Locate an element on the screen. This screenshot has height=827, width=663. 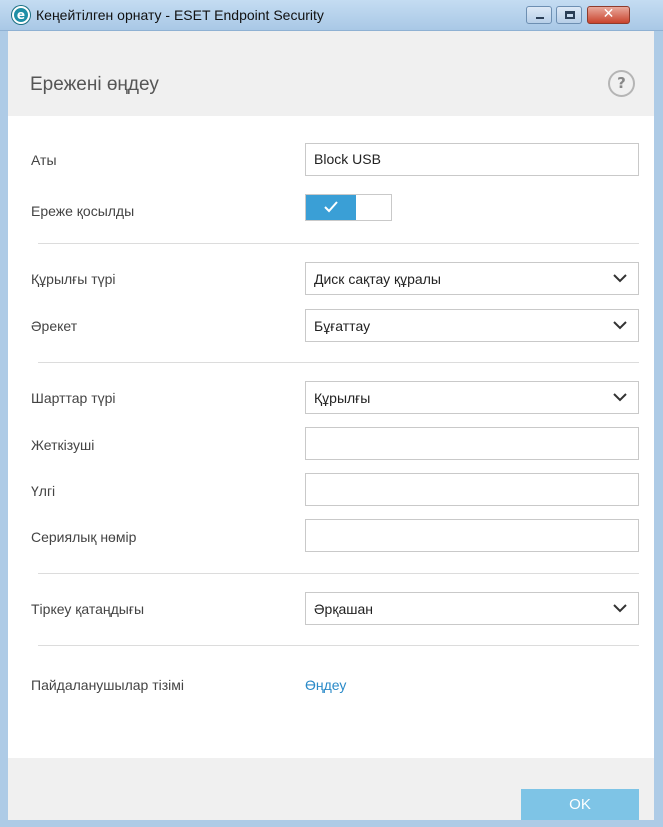
serial-number-label: Сериялық нөмір is located at coordinates (84, 537).